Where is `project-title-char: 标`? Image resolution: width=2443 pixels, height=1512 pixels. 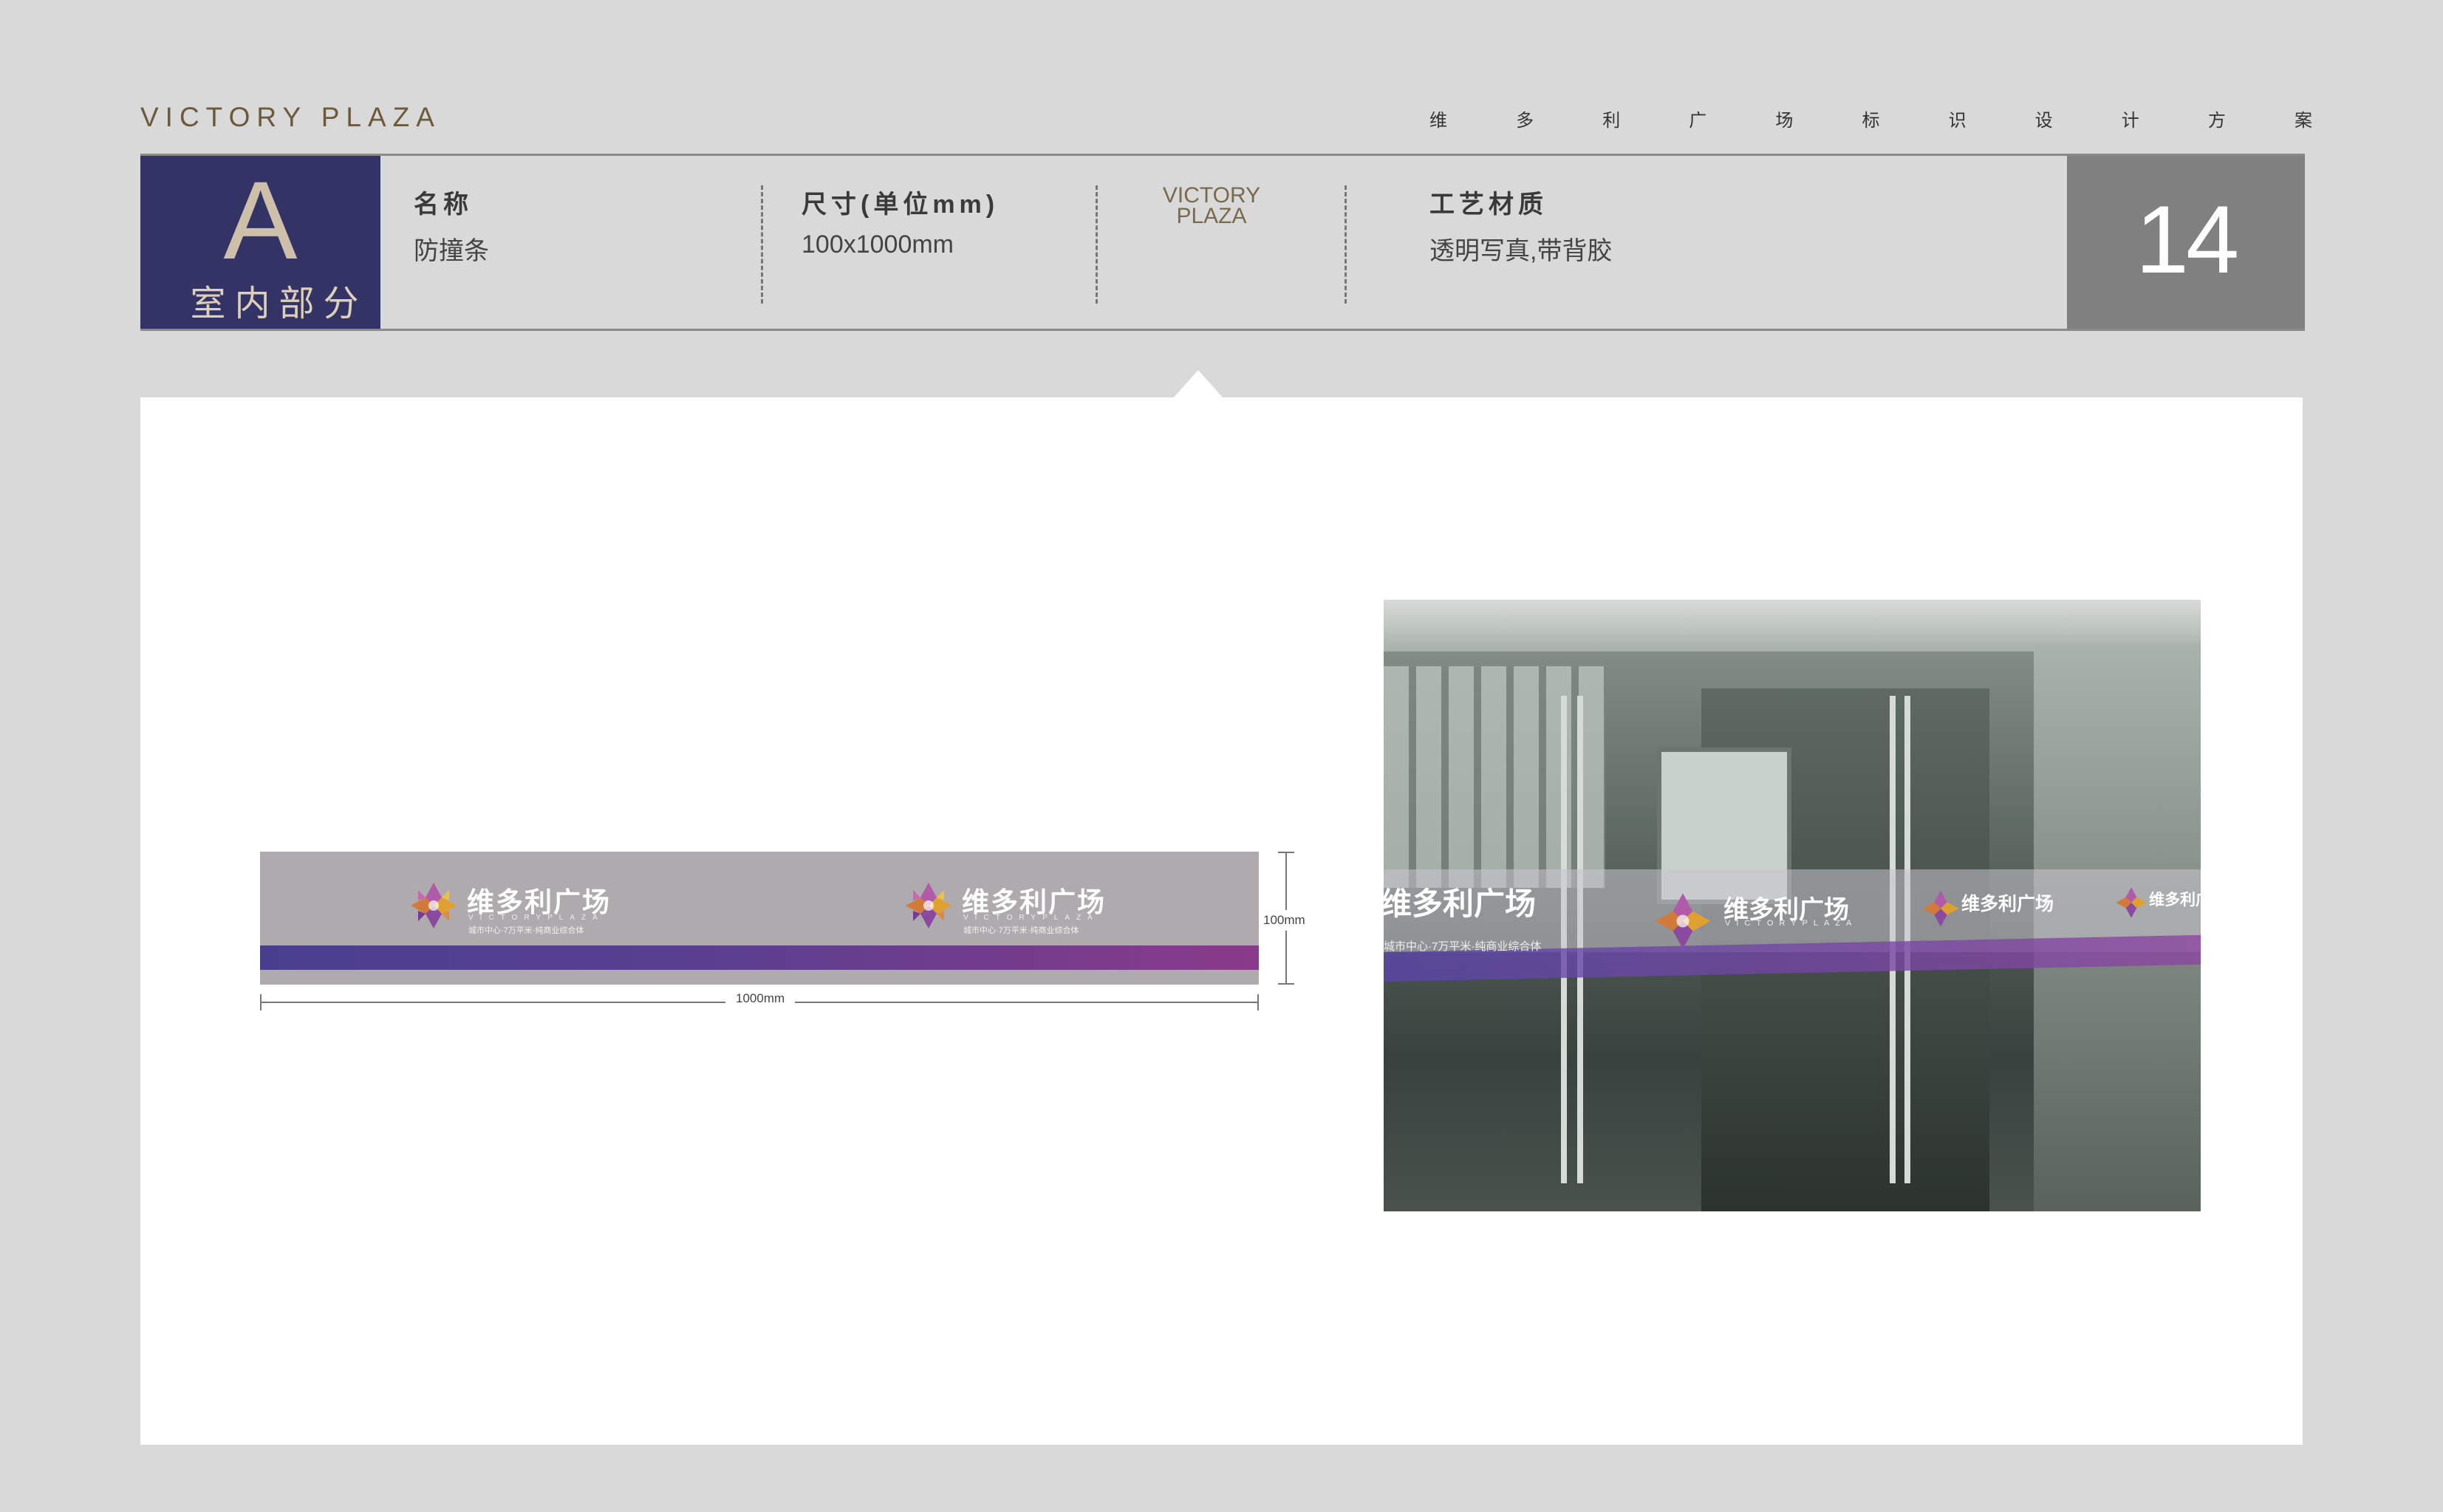 project-title-char: 标 is located at coordinates (1871, 121).